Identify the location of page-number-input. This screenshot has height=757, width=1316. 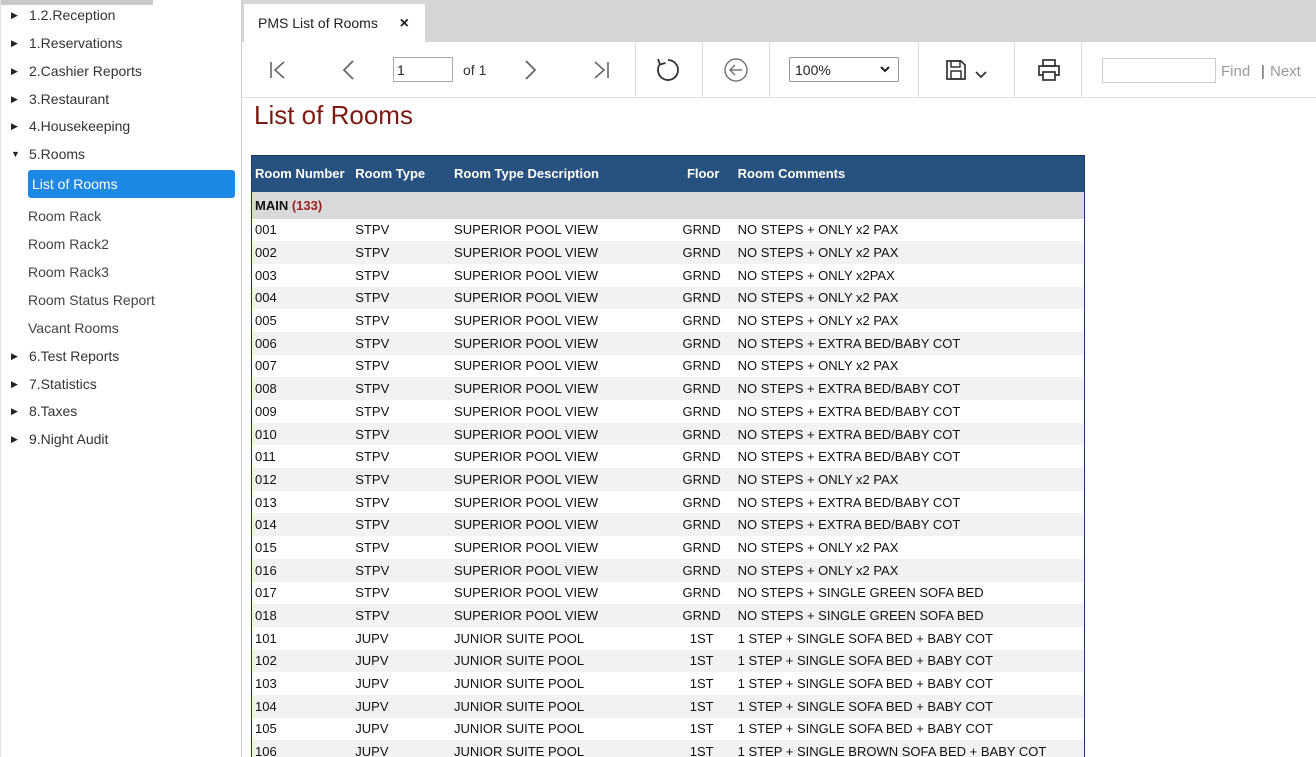
(423, 69).